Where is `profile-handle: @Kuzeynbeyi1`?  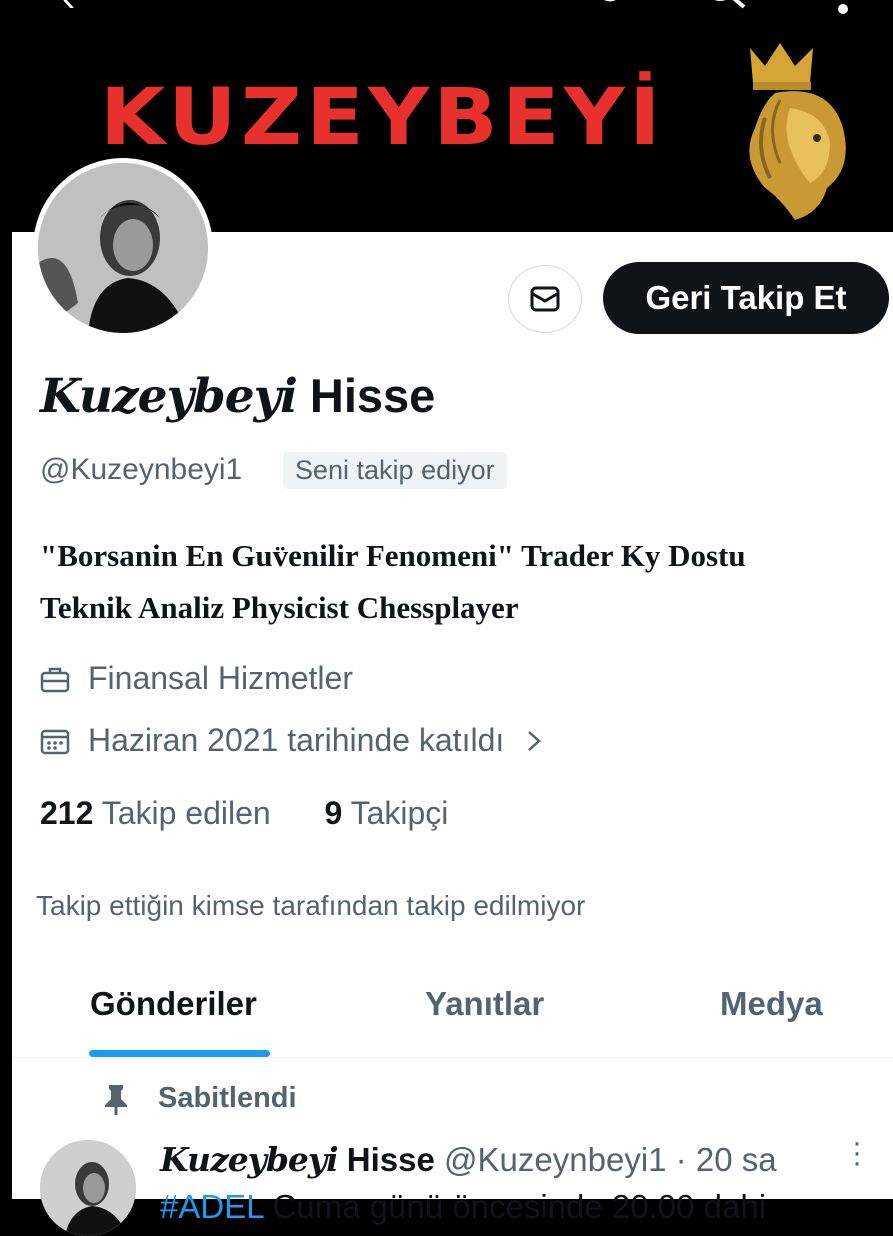 profile-handle: @Kuzeynbeyi1 is located at coordinates (141, 469).